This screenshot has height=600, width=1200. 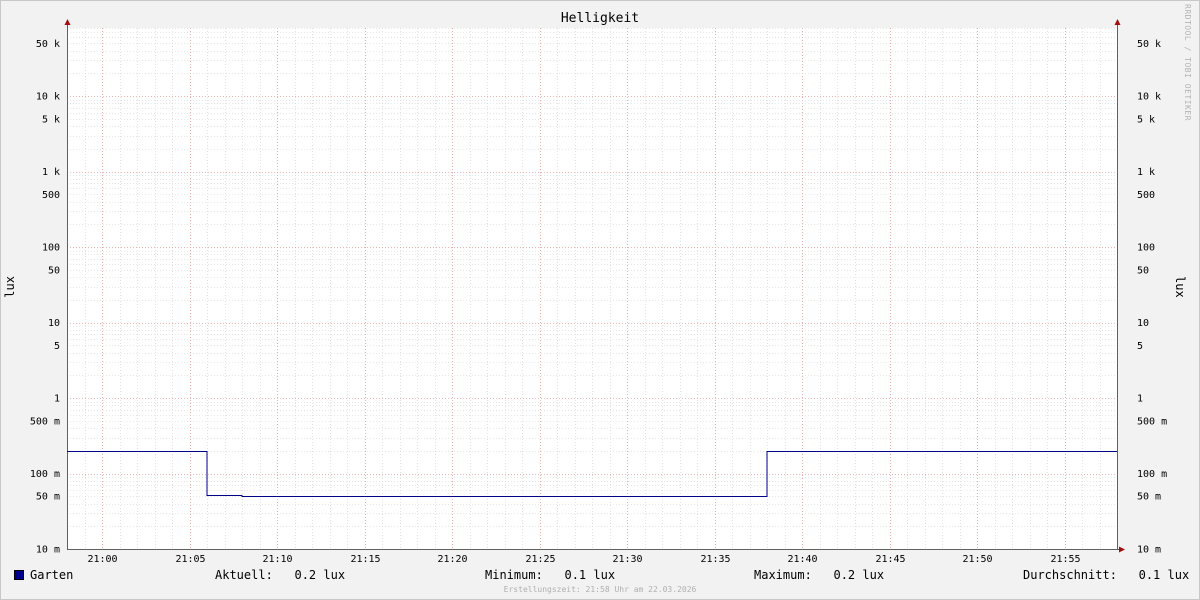 What do you see at coordinates (1140, 399) in the screenshot?
I see `y-tick-label-right: 1` at bounding box center [1140, 399].